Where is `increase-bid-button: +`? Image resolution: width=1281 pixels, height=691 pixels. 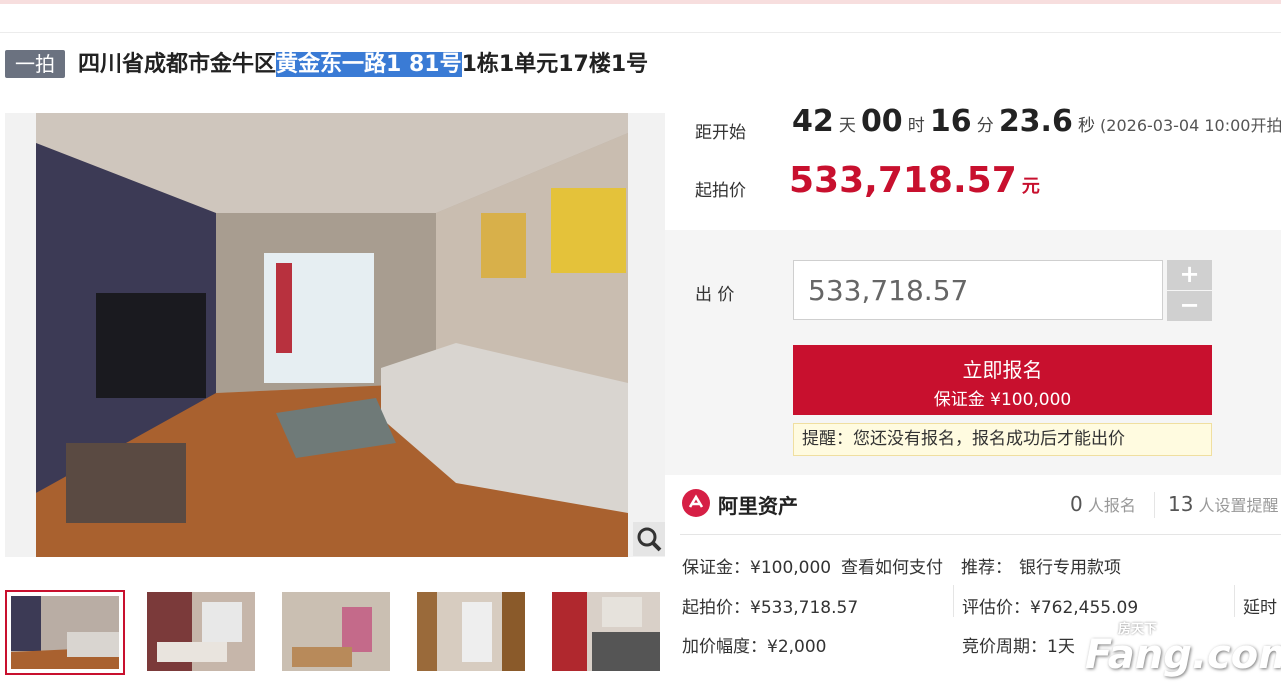
increase-bid-button: + is located at coordinates (1189, 275).